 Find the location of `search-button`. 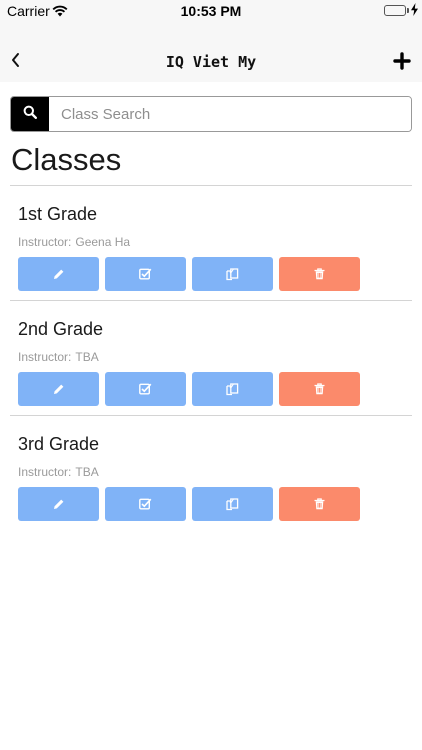

search-button is located at coordinates (30, 114).